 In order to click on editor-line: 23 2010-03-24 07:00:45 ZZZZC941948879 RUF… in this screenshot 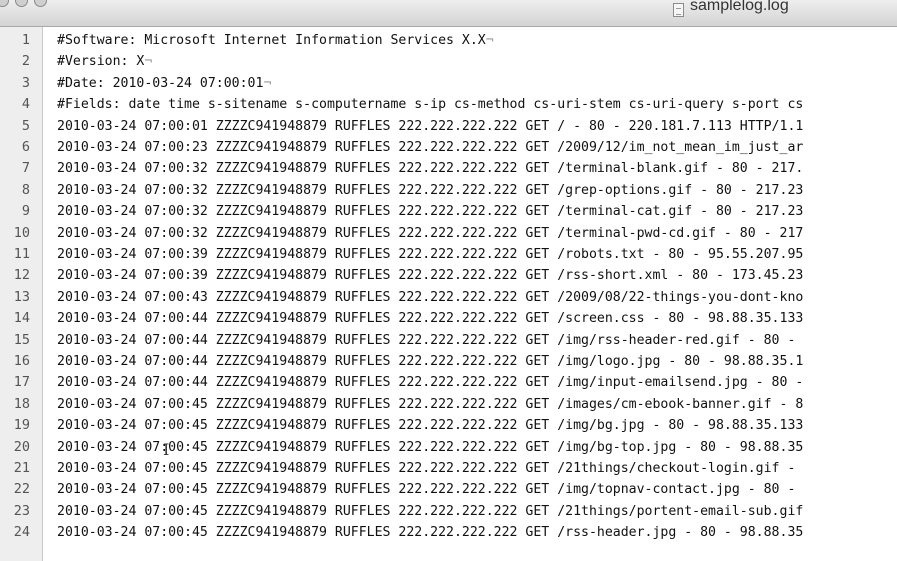, I will do `click(448, 511)`.